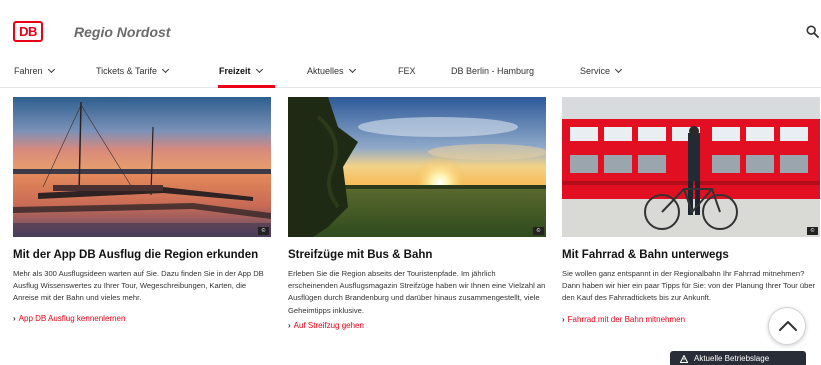 This screenshot has width=821, height=365. I want to click on nav-item-label: Fahren, so click(28, 71).